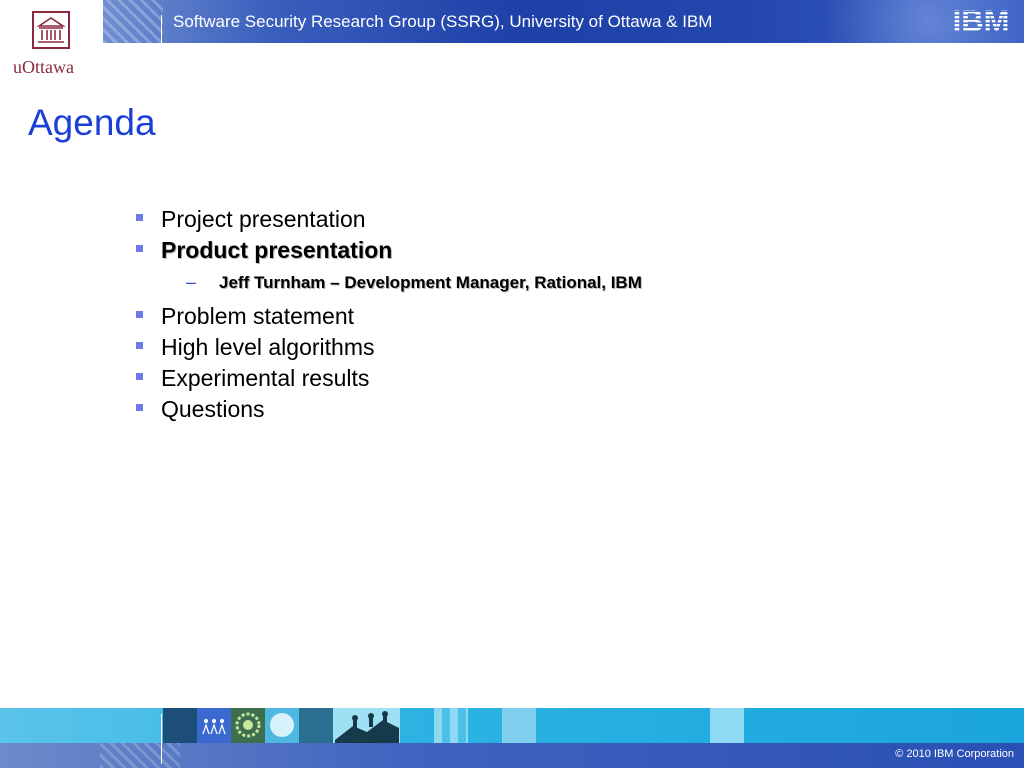  Describe the element at coordinates (486, 411) in the screenshot. I see `agenda-item: Questions` at that location.